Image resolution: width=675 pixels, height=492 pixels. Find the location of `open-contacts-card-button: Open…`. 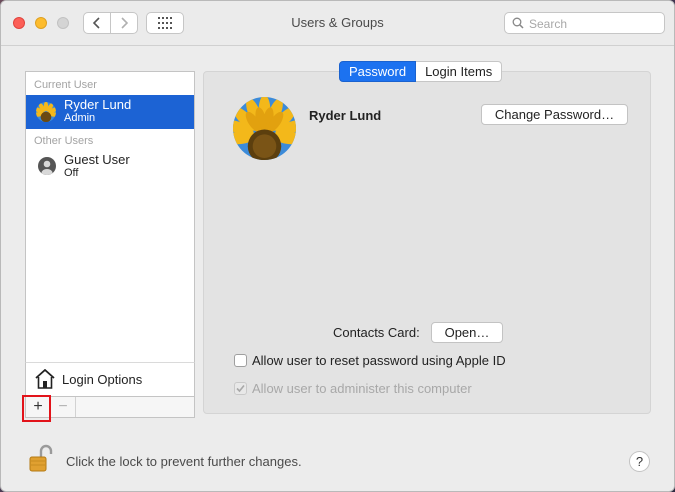

open-contacts-card-button: Open… is located at coordinates (467, 332).